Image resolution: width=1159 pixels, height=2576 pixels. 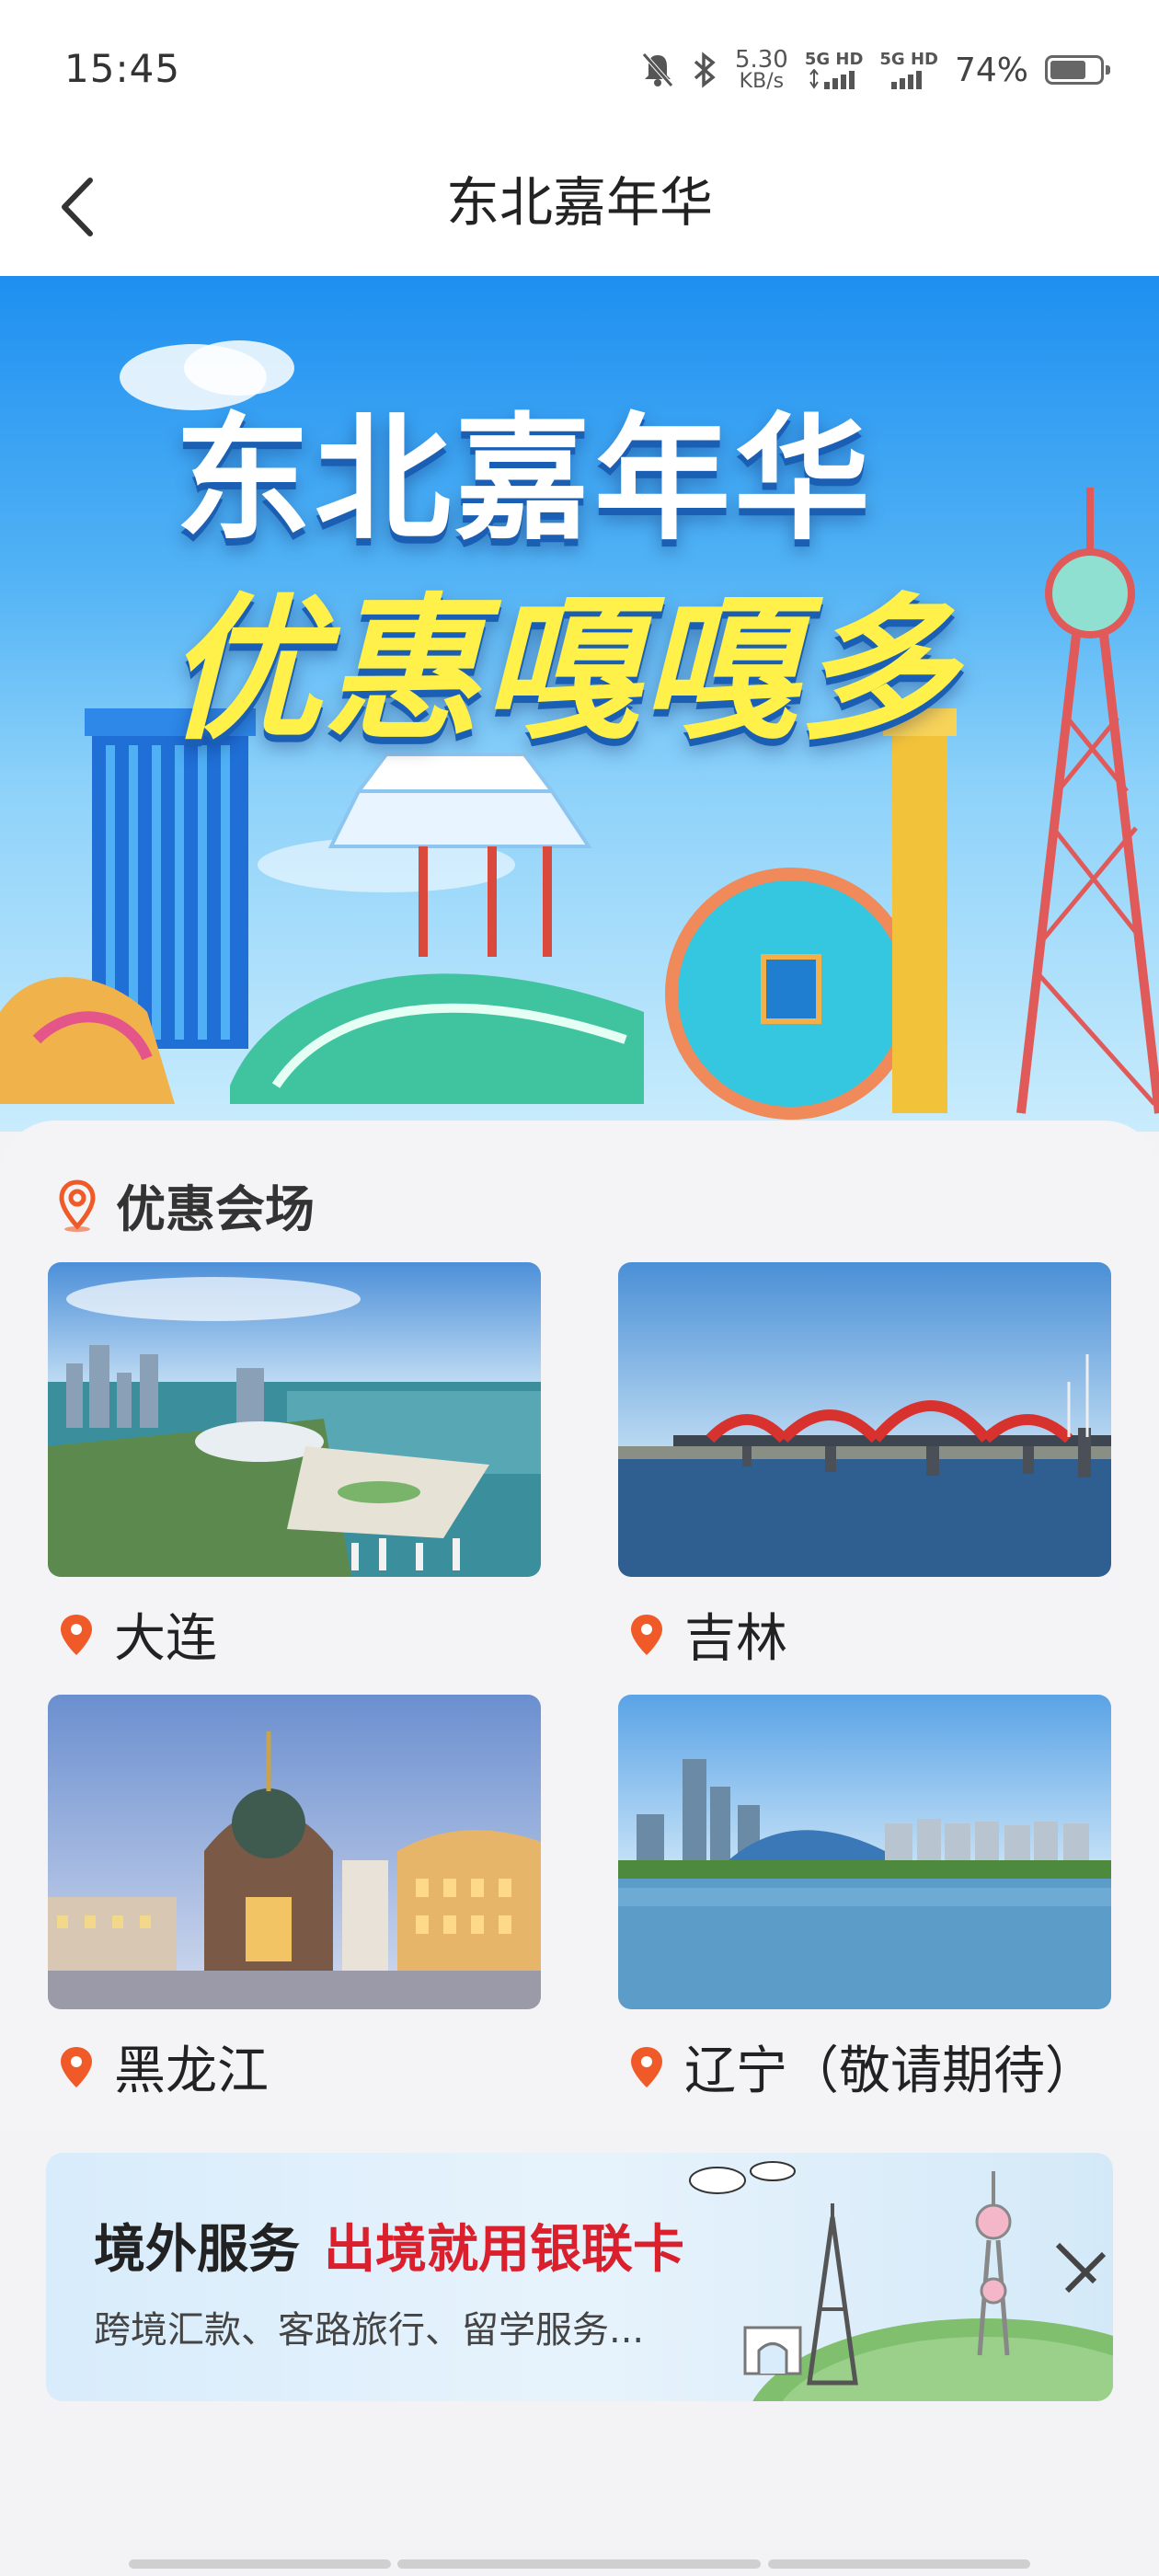 What do you see at coordinates (504, 2250) in the screenshot?
I see `overseas-highlight: 出境就用银联卡` at bounding box center [504, 2250].